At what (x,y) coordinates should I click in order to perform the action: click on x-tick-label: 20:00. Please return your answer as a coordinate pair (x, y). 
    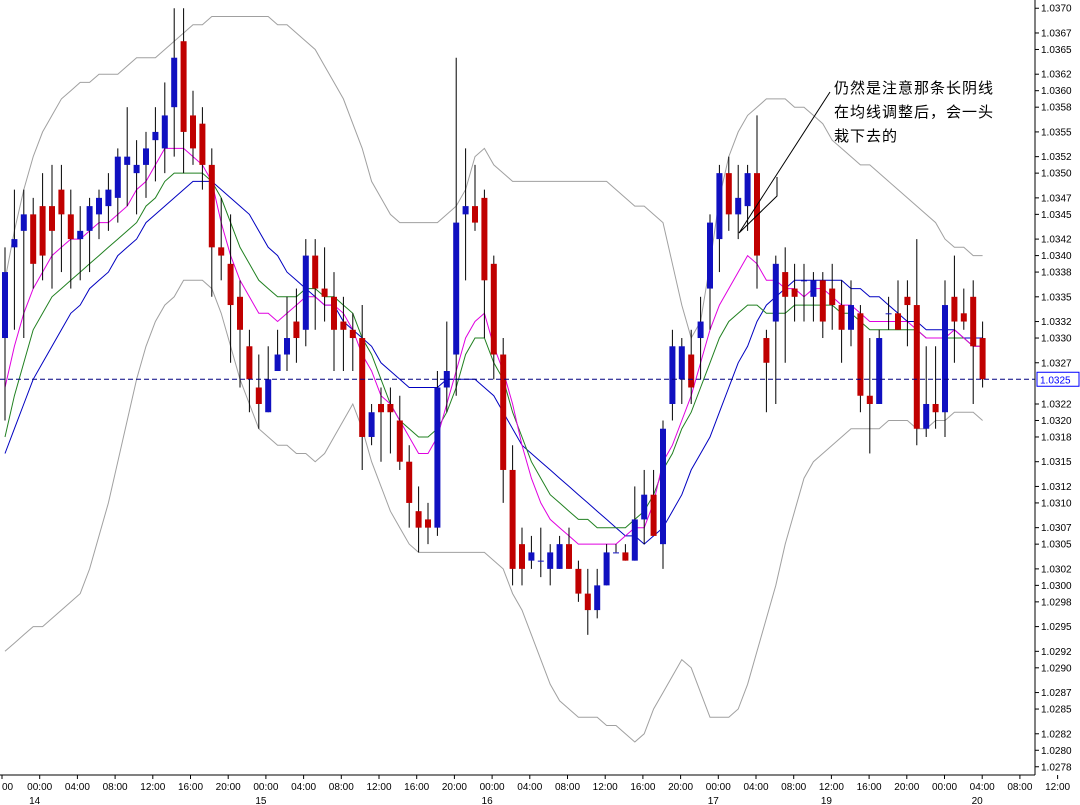
    Looking at the image, I should click on (454, 787).